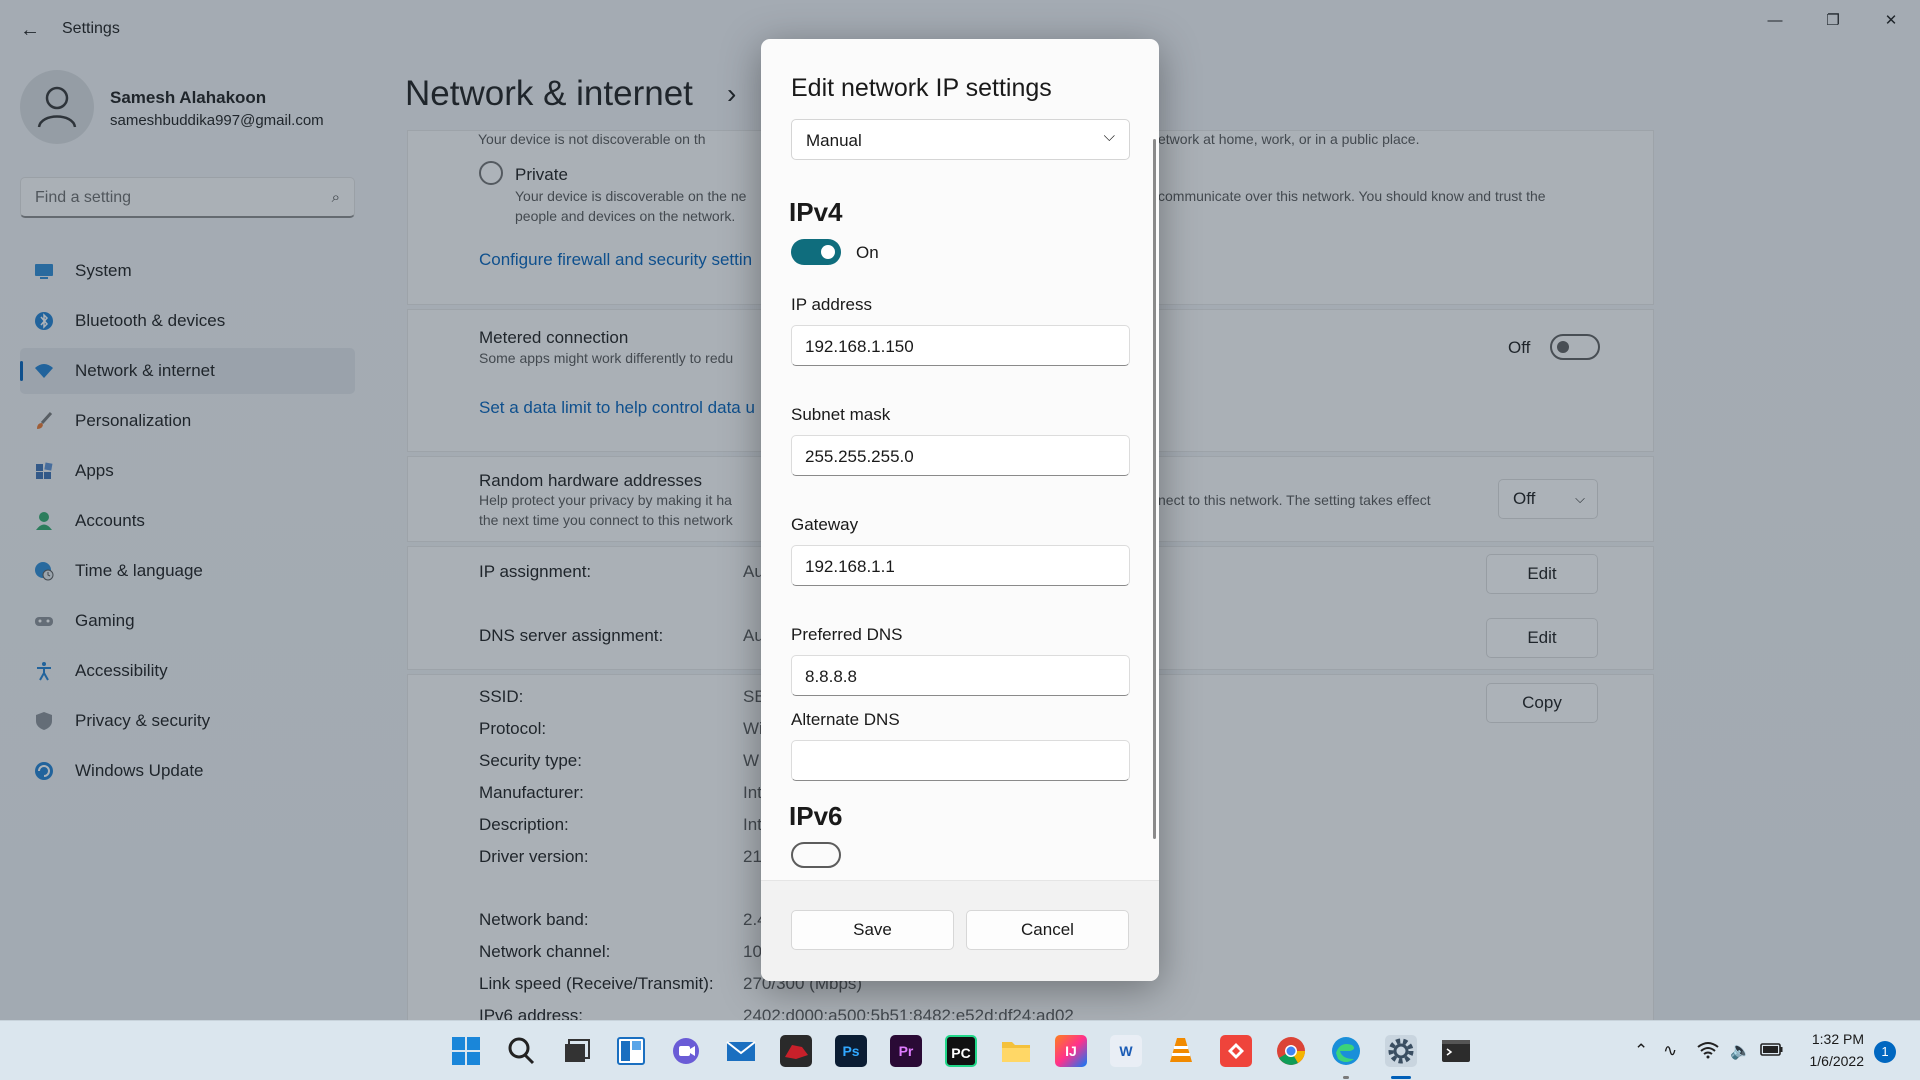 The width and height of the screenshot is (1920, 1080). I want to click on dialog-scrollbar, so click(1154, 489).